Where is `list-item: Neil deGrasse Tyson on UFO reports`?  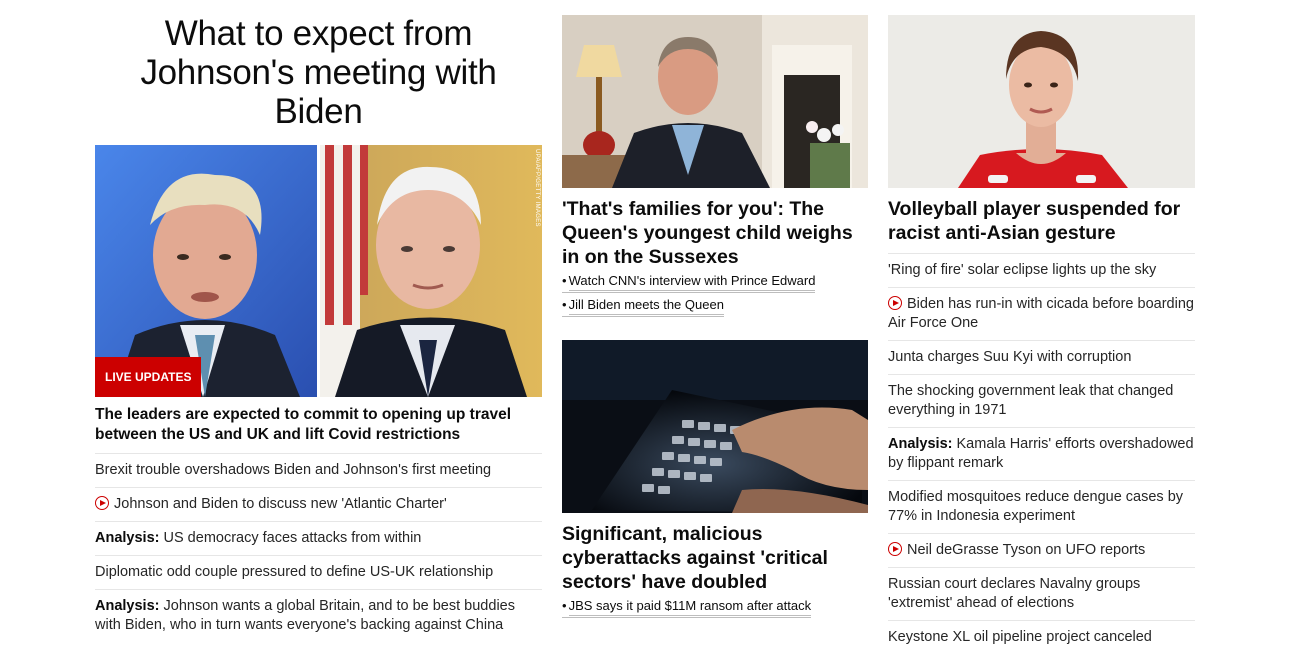
list-item: Neil deGrasse Tyson on UFO reports is located at coordinates (1041, 551).